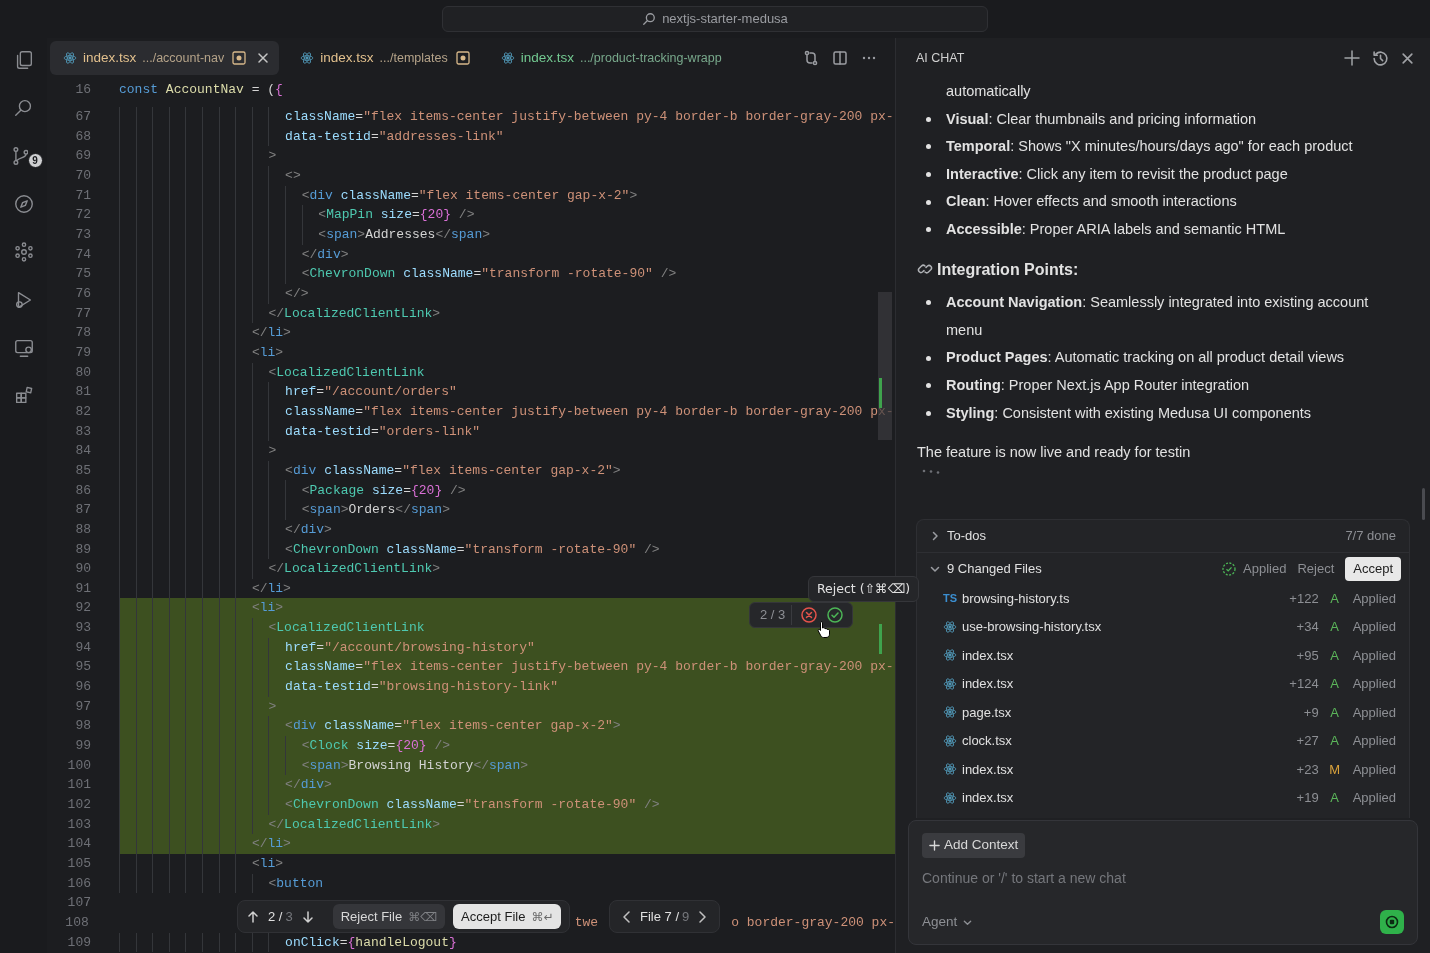 The width and height of the screenshot is (1430, 953). Describe the element at coordinates (253, 916) in the screenshot. I see `up-arrow-icon` at that location.